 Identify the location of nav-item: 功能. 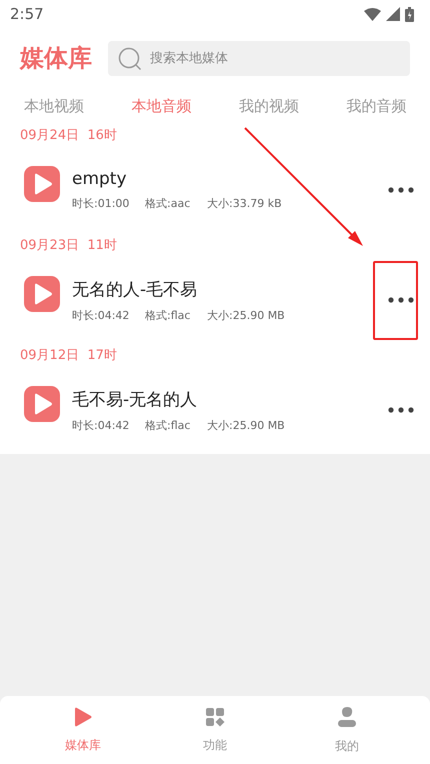
(215, 730).